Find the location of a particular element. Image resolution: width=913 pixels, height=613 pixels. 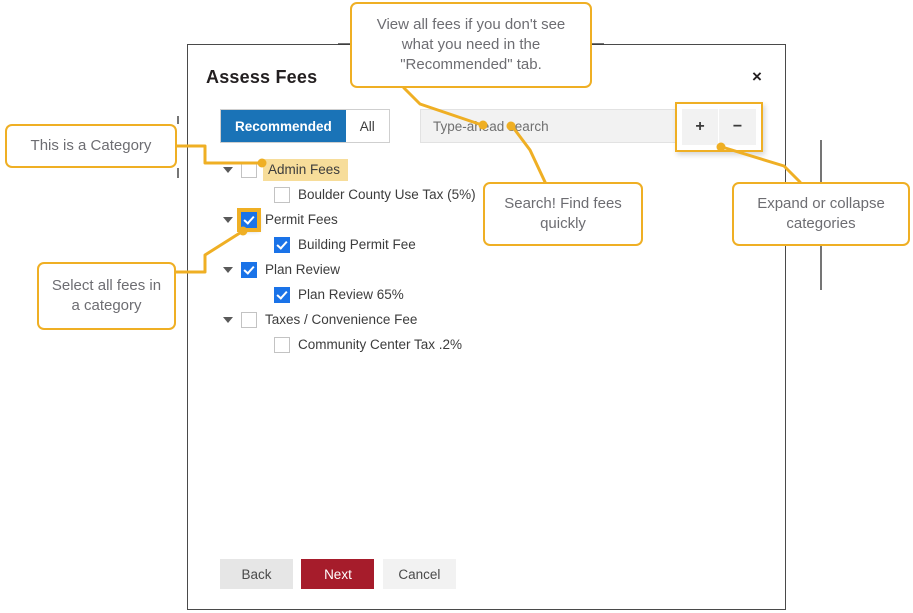

tree-row: Community Center Tax .2% is located at coordinates (491, 344).